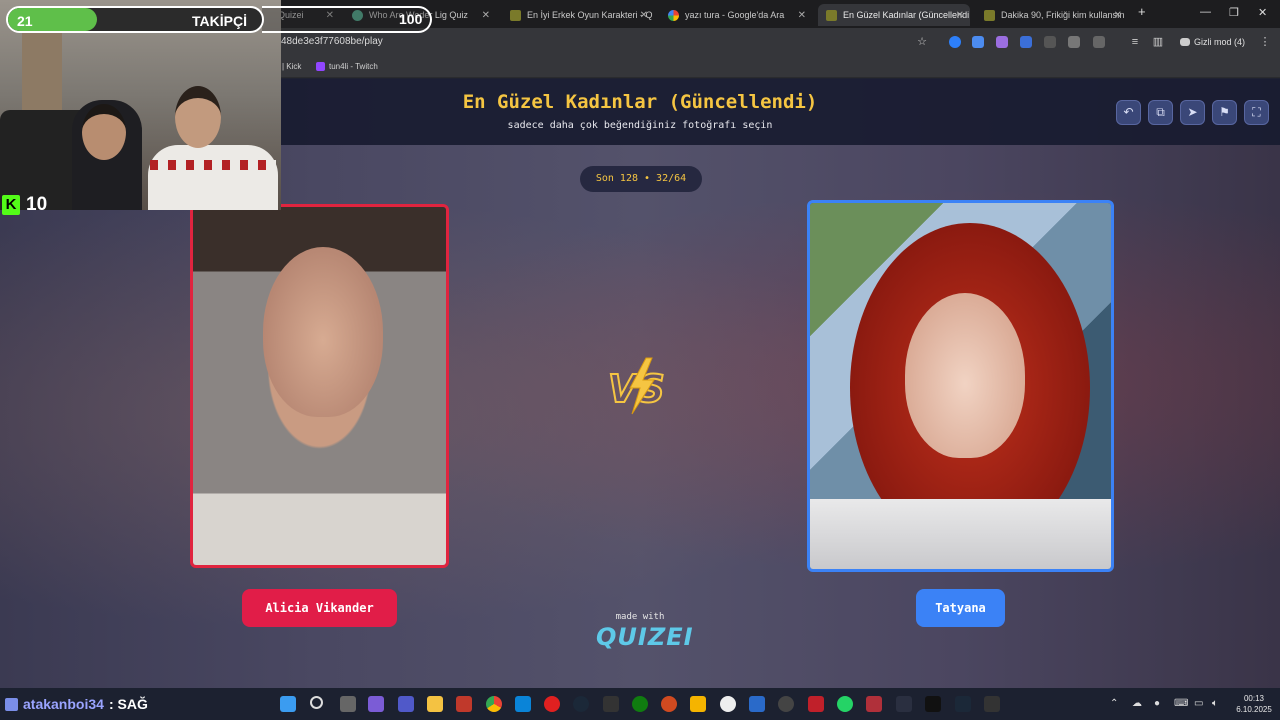 The width and height of the screenshot is (1280, 720). I want to click on file-explorer-icon, so click(435, 704).